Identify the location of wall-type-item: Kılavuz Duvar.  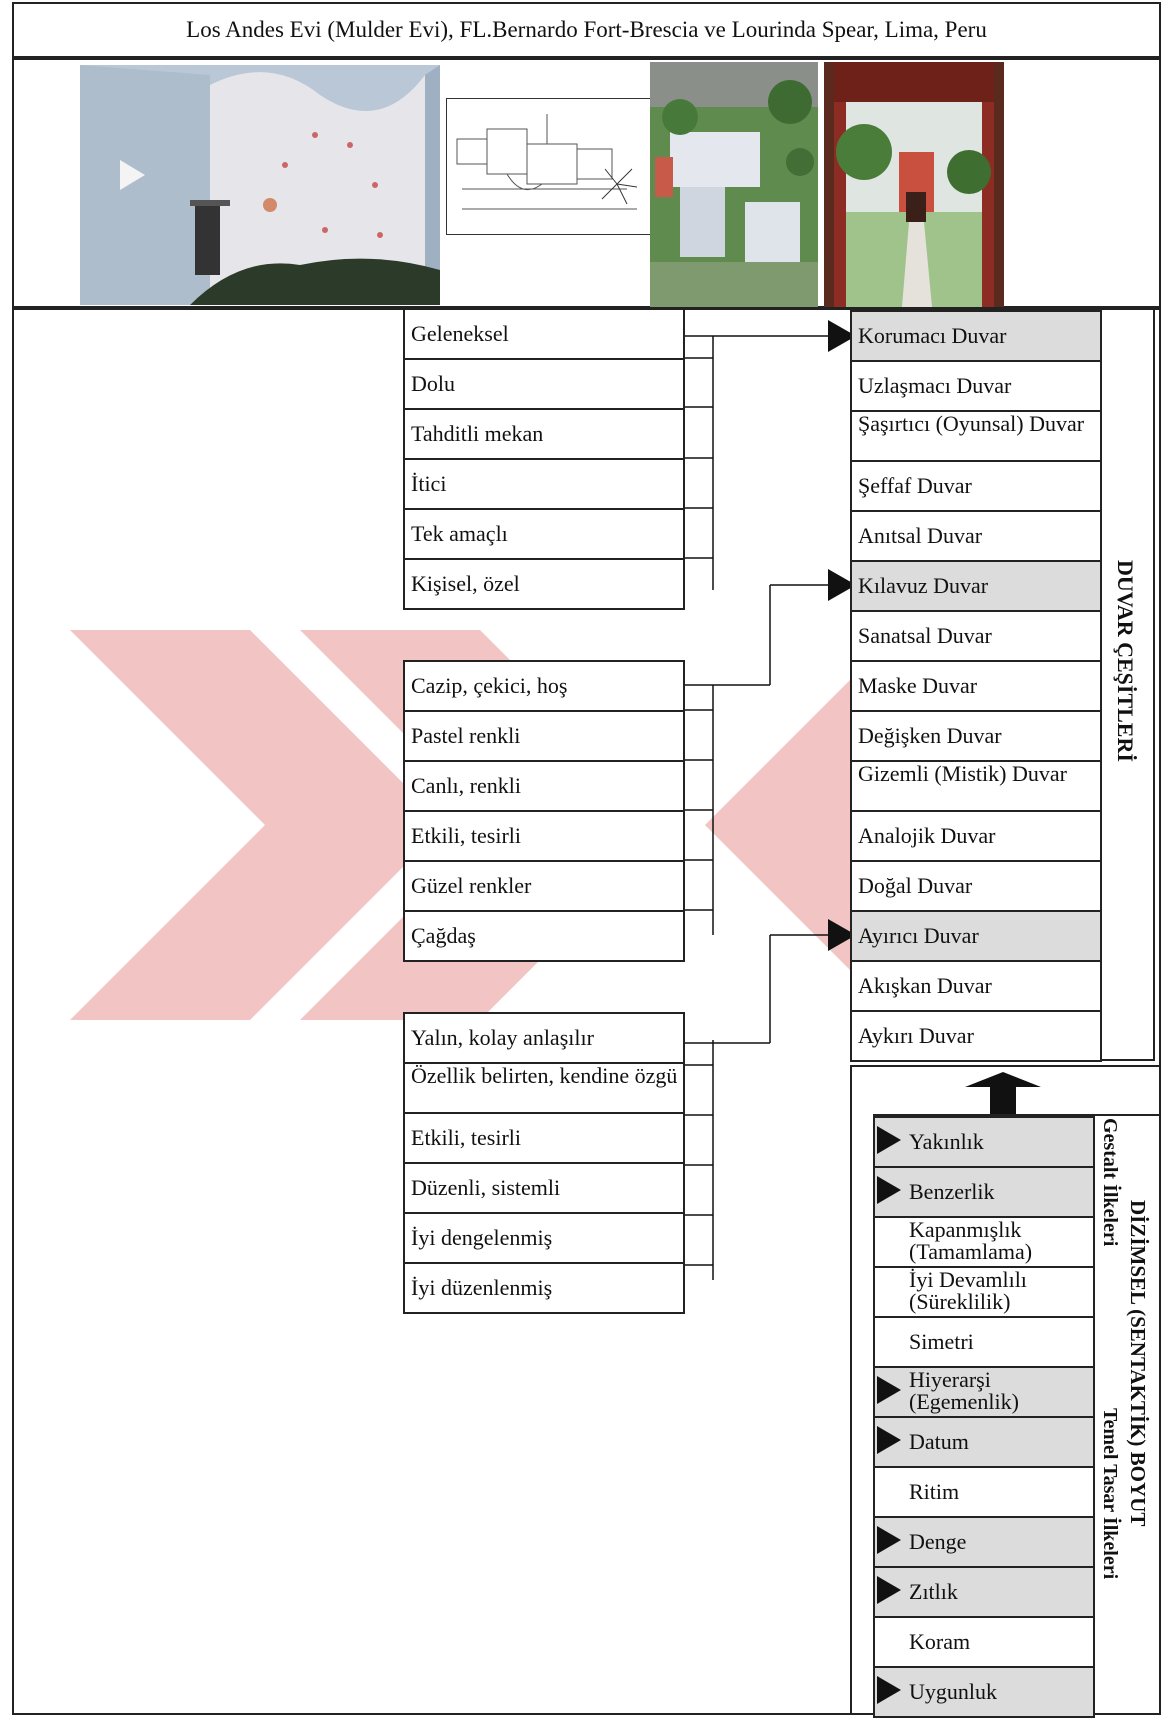
(976, 586).